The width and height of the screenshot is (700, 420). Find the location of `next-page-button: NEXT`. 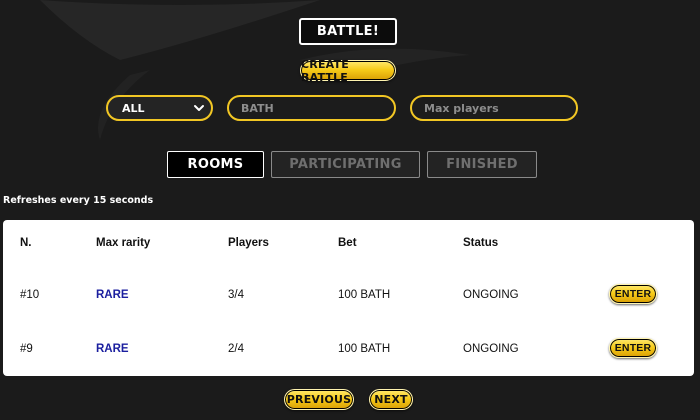

next-page-button: NEXT is located at coordinates (391, 399).